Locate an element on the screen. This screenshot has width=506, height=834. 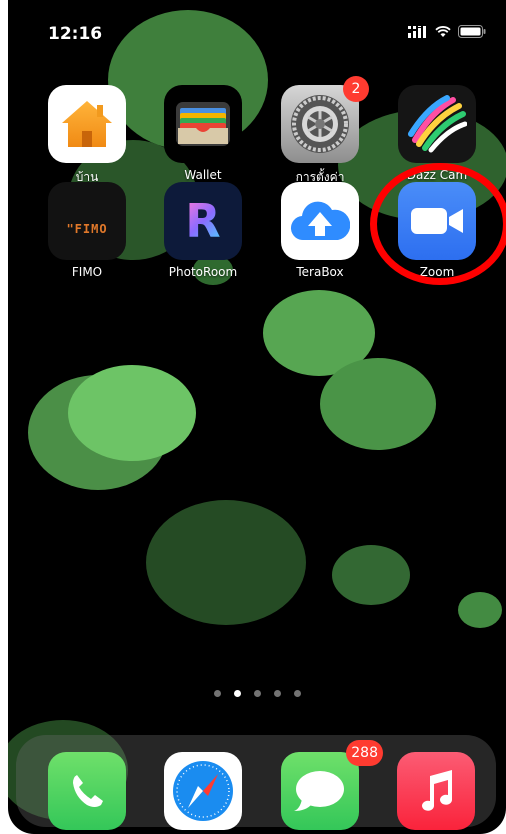
app-photoroom: R PhotoRoom is located at coordinates (203, 230).